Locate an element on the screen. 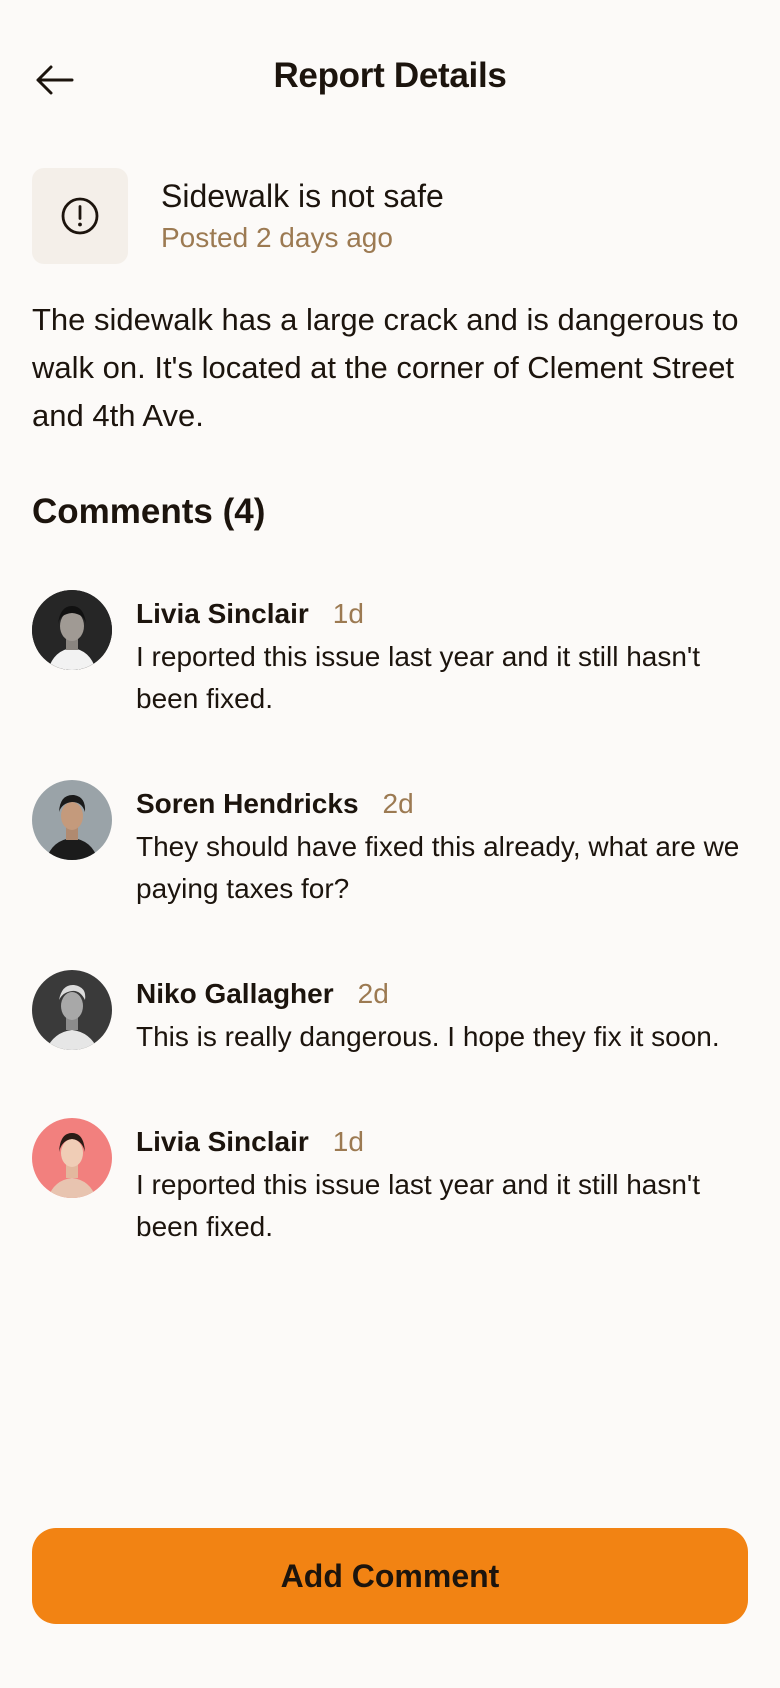 The height and width of the screenshot is (1688, 780). comment-header: Niko Gallagher 2d is located at coordinates (441, 994).